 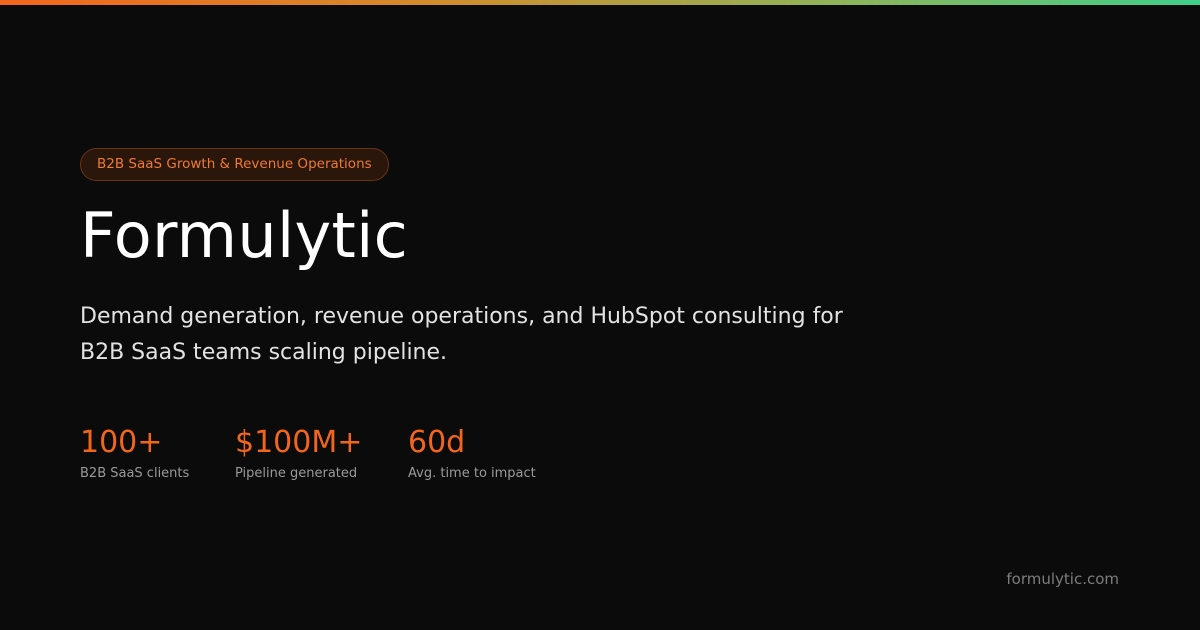 I want to click on stat-value: 60d, so click(x=437, y=442).